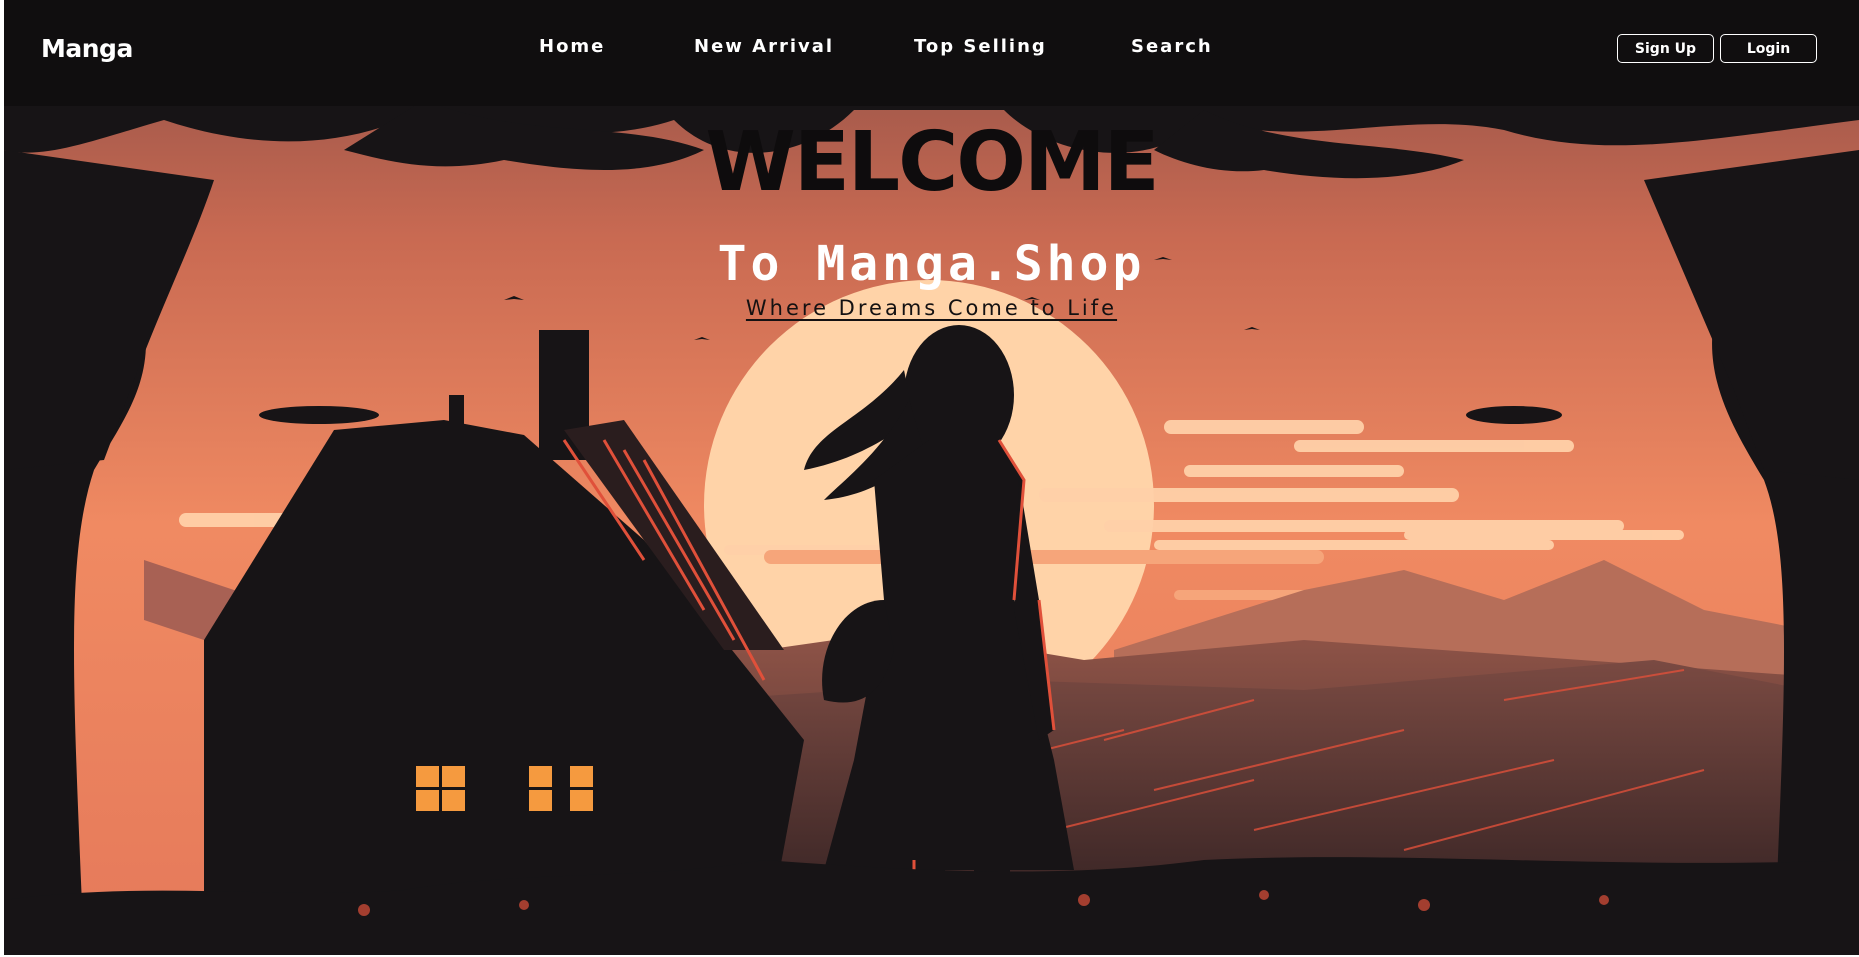 The width and height of the screenshot is (1859, 957). Describe the element at coordinates (932, 162) in the screenshot. I see `hero-title: WELCOME` at that location.